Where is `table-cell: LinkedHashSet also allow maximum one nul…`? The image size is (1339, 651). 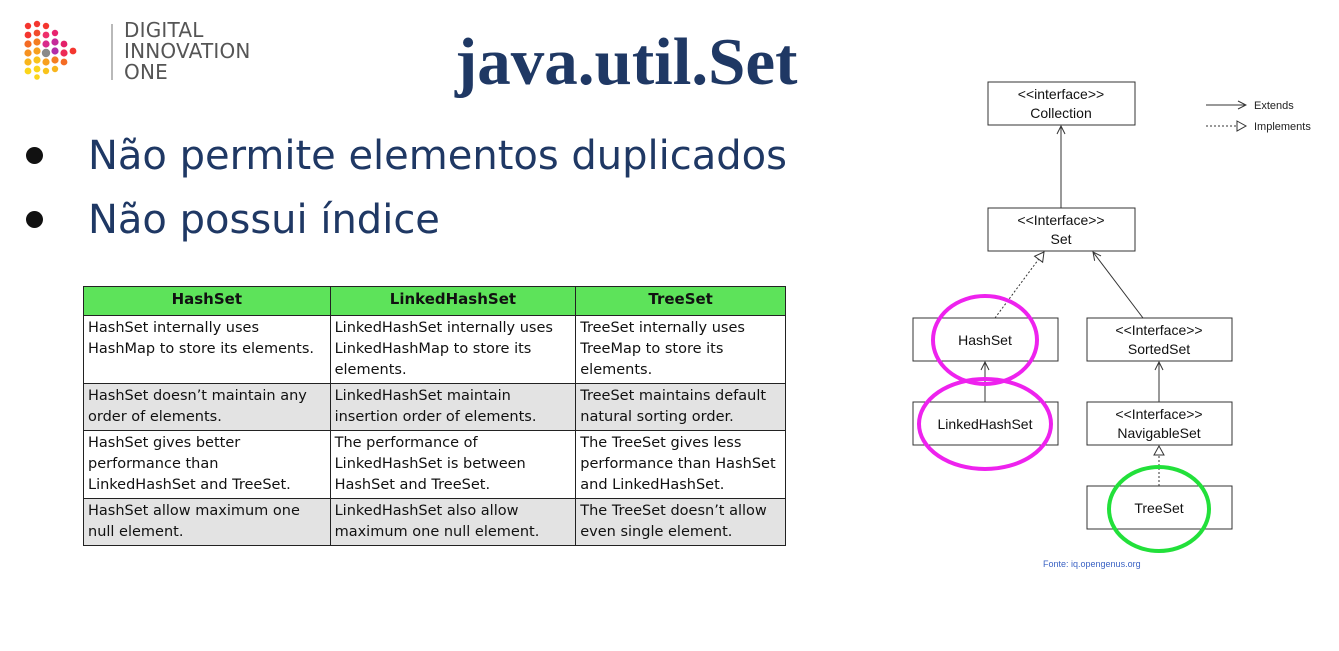 table-cell: LinkedHashSet also allow maximum one nul… is located at coordinates (453, 522).